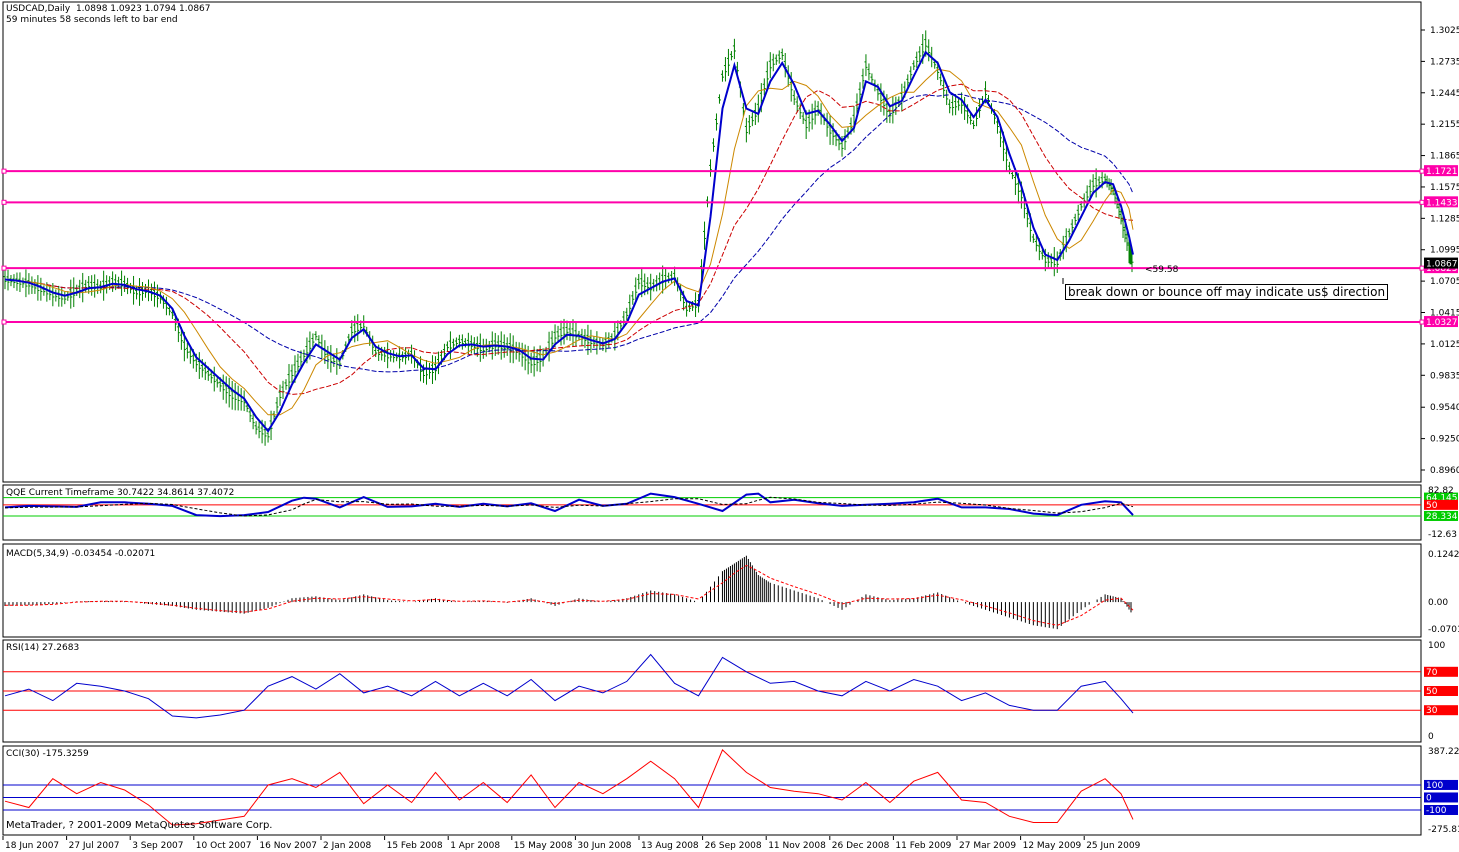  Describe the element at coordinates (604, 846) in the screenshot. I see `time-tick-label: 30 Jun 2008` at that location.